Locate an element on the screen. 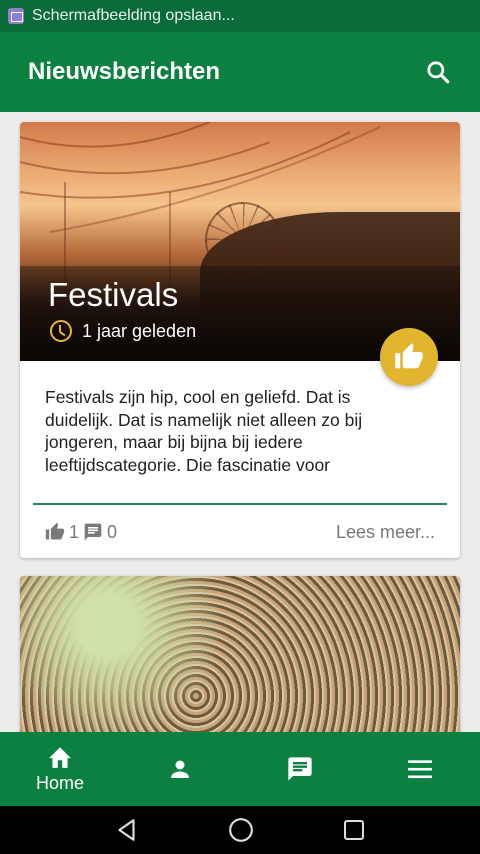 Image resolution: width=480 pixels, height=854 pixels. bottom-navigation: Home is located at coordinates (240, 769).